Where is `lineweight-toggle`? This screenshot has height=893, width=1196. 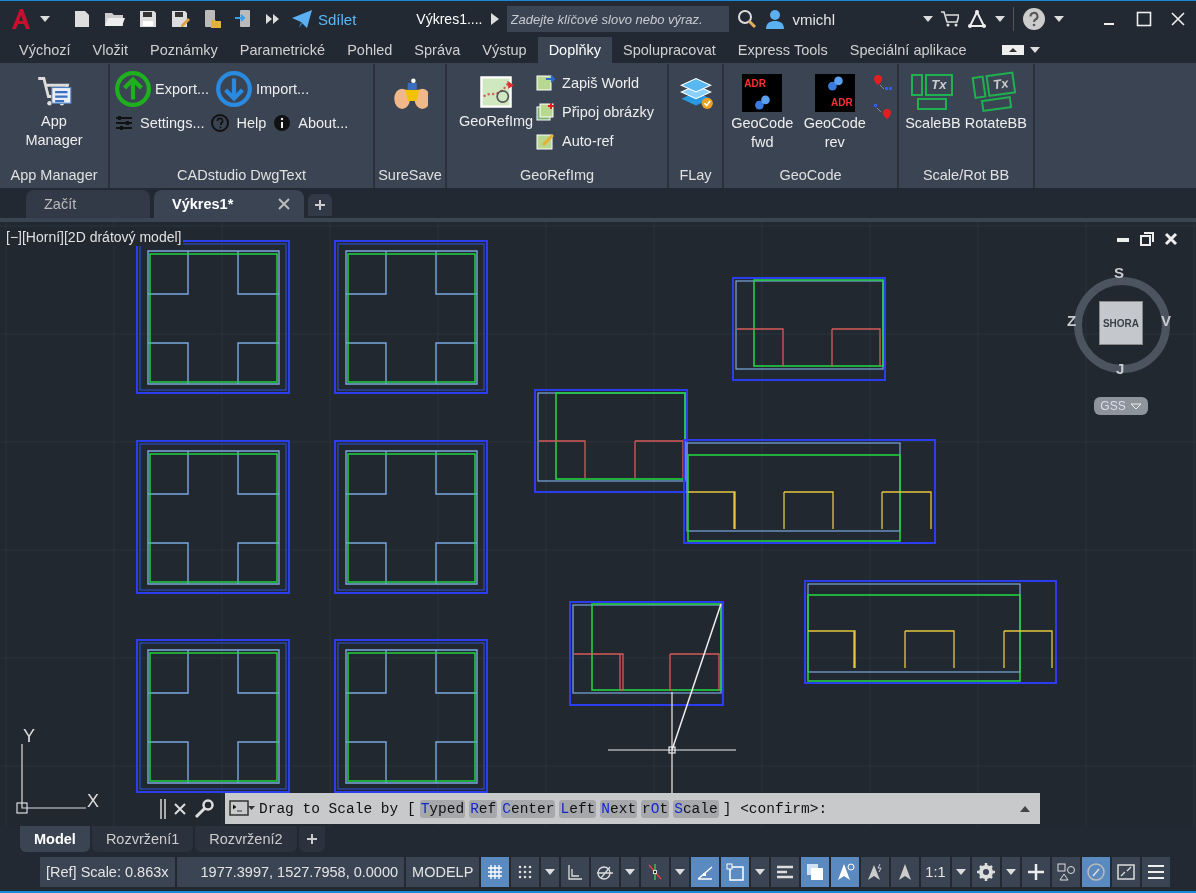 lineweight-toggle is located at coordinates (785, 871).